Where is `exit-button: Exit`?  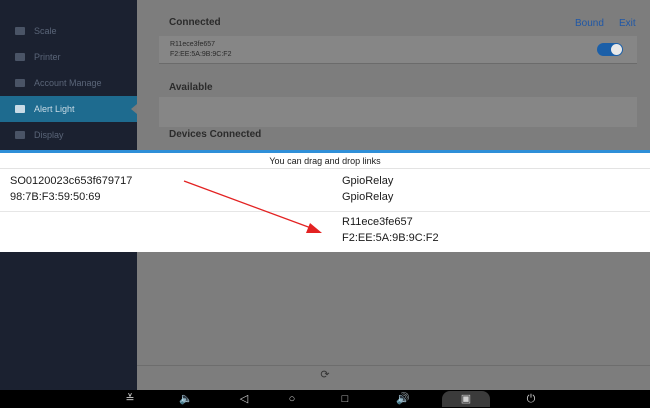 exit-button: Exit is located at coordinates (627, 23).